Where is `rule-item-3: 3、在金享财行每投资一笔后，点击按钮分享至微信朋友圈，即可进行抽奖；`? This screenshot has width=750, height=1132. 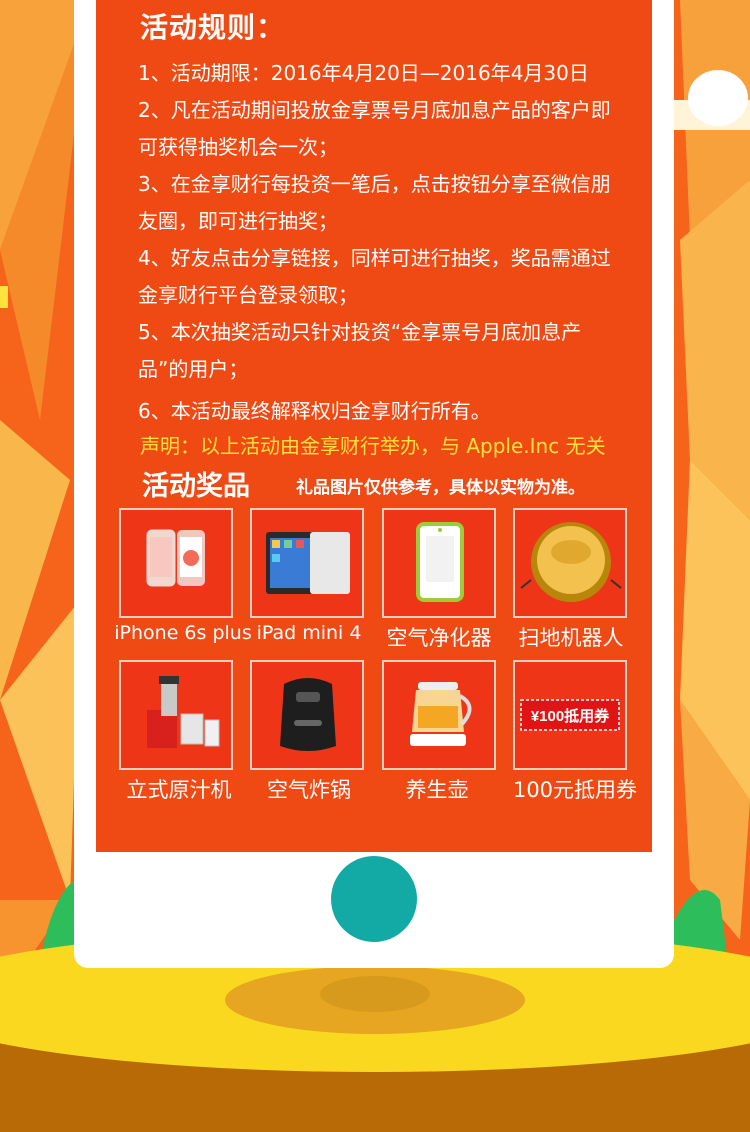
rule-item-3: 3、在金享财行每投资一笔后，点击按钮分享至微信朋友圈，即可进行抽奖； is located at coordinates (374, 202).